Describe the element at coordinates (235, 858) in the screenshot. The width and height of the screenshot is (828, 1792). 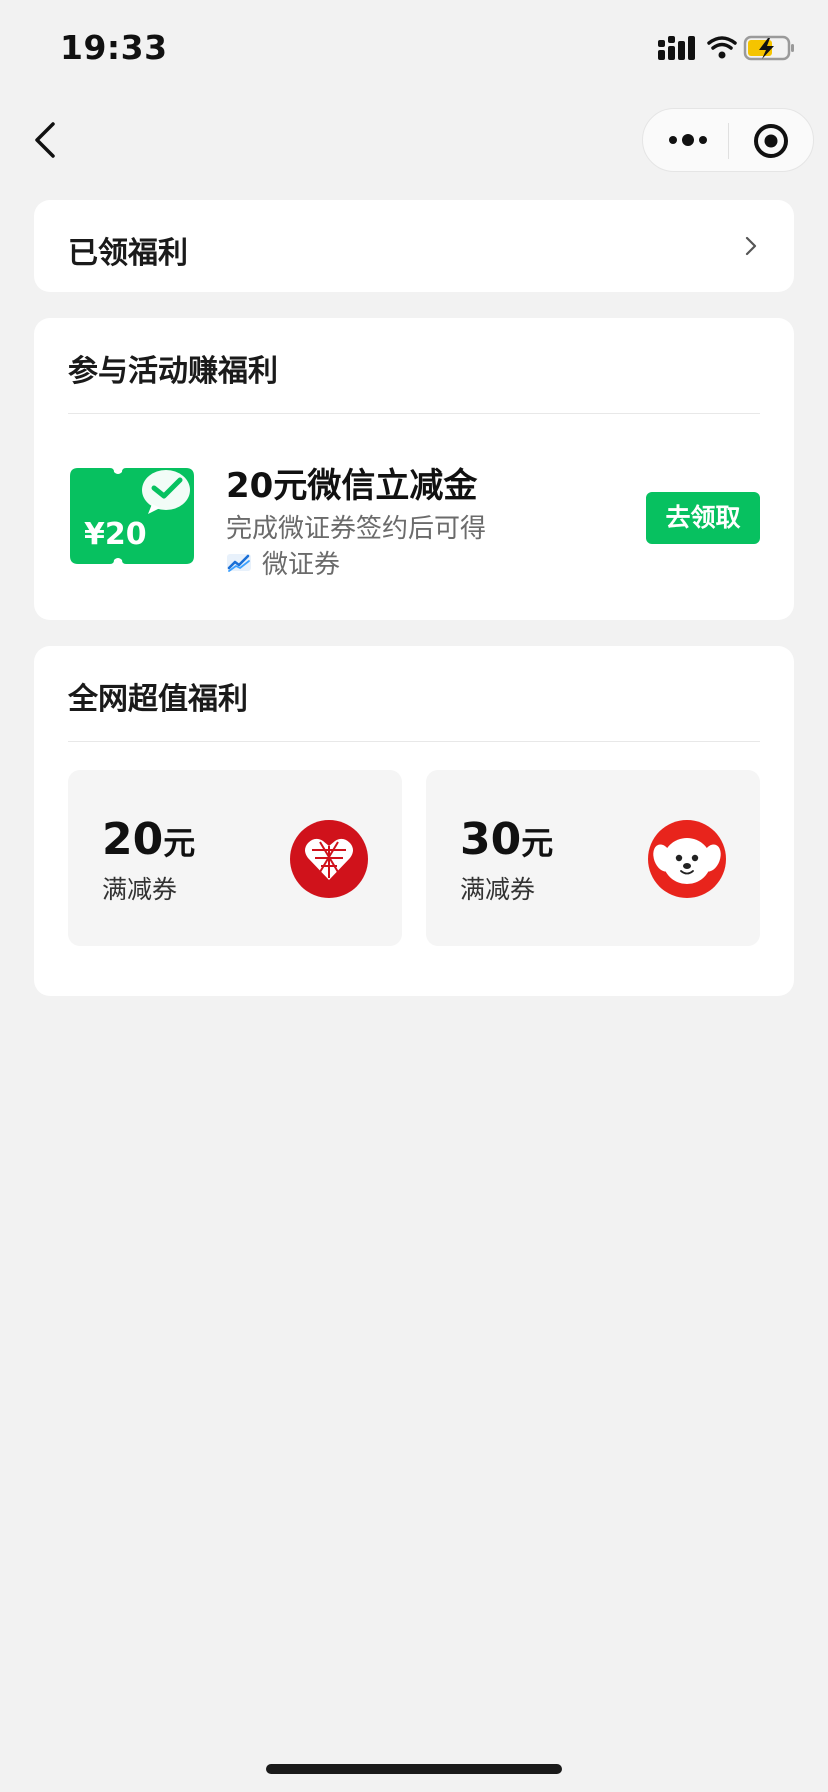
I see `coupon-card: 20元 满减券` at that location.